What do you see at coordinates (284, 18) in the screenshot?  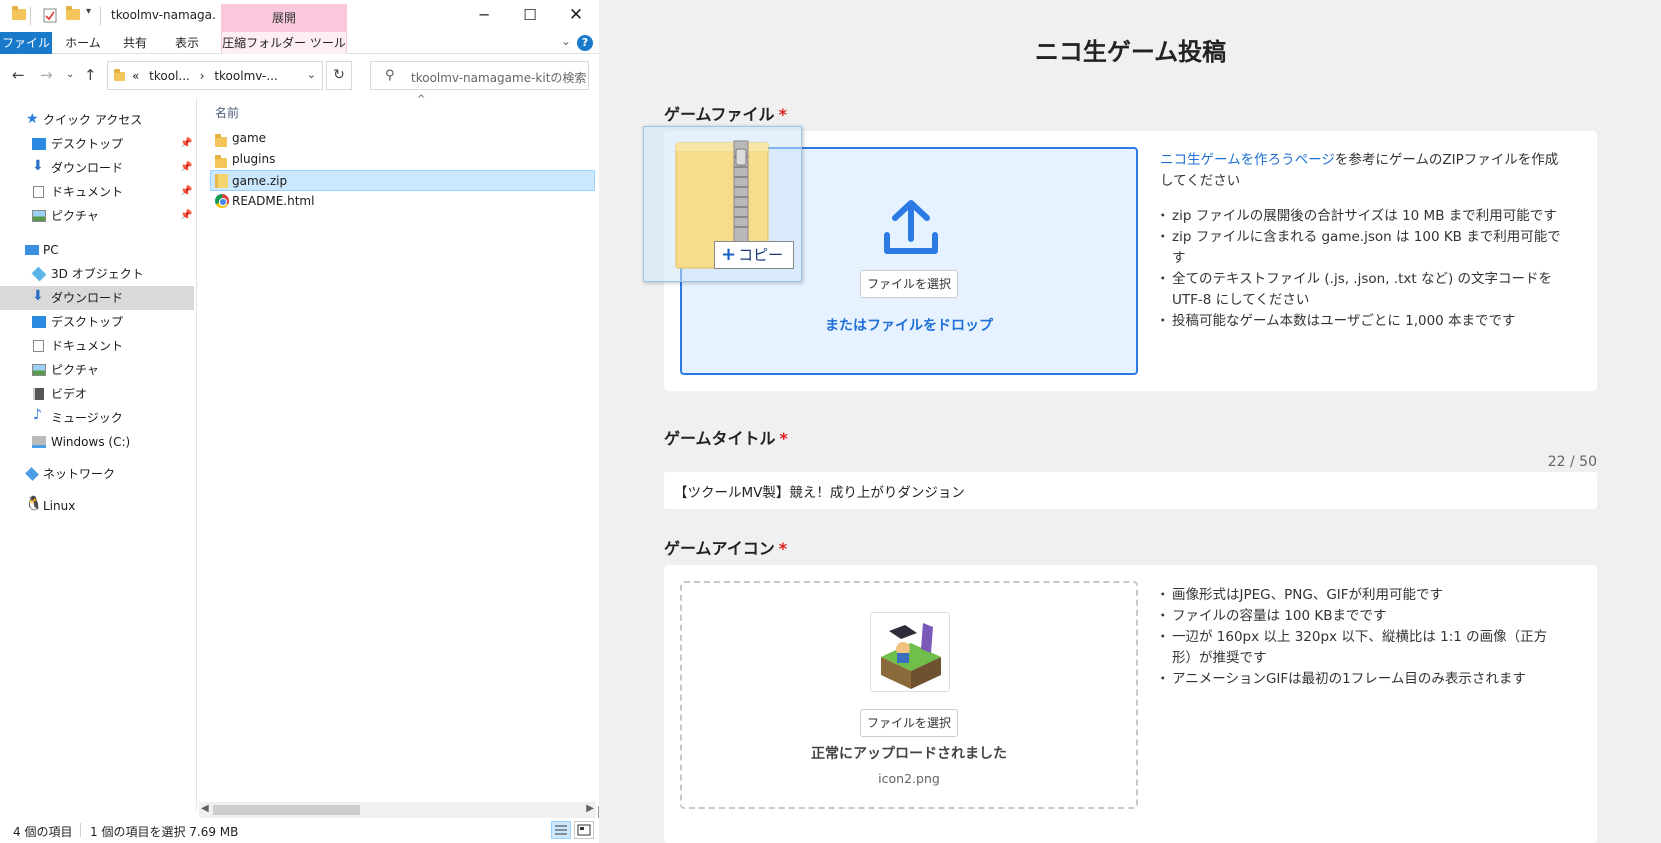 I see `context-tab-header: 展開` at bounding box center [284, 18].